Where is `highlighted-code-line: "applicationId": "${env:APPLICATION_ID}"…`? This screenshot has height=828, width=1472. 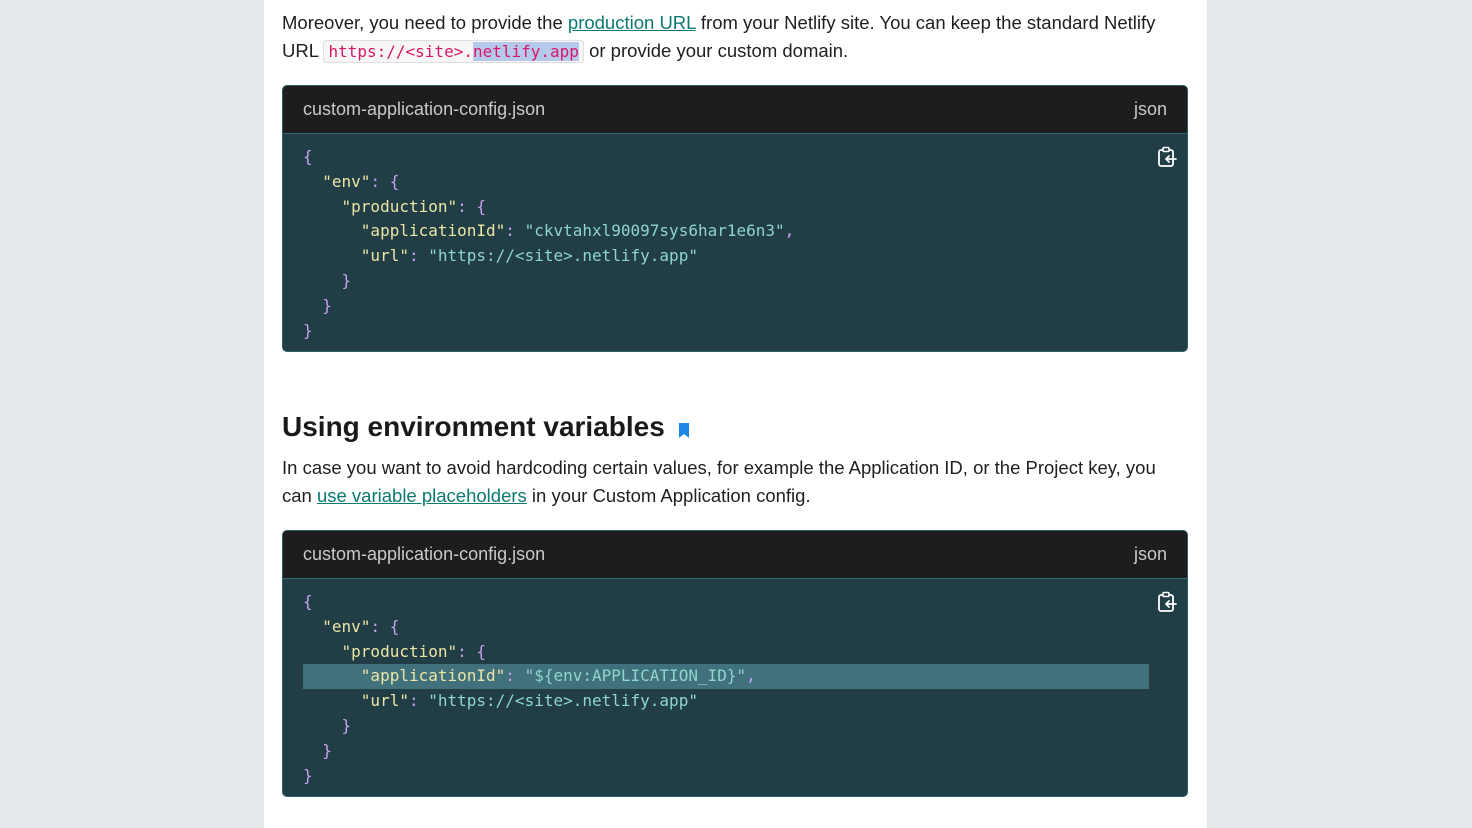
highlighted-code-line: "applicationId": "${env:APPLICATION_ID}"… is located at coordinates (726, 677).